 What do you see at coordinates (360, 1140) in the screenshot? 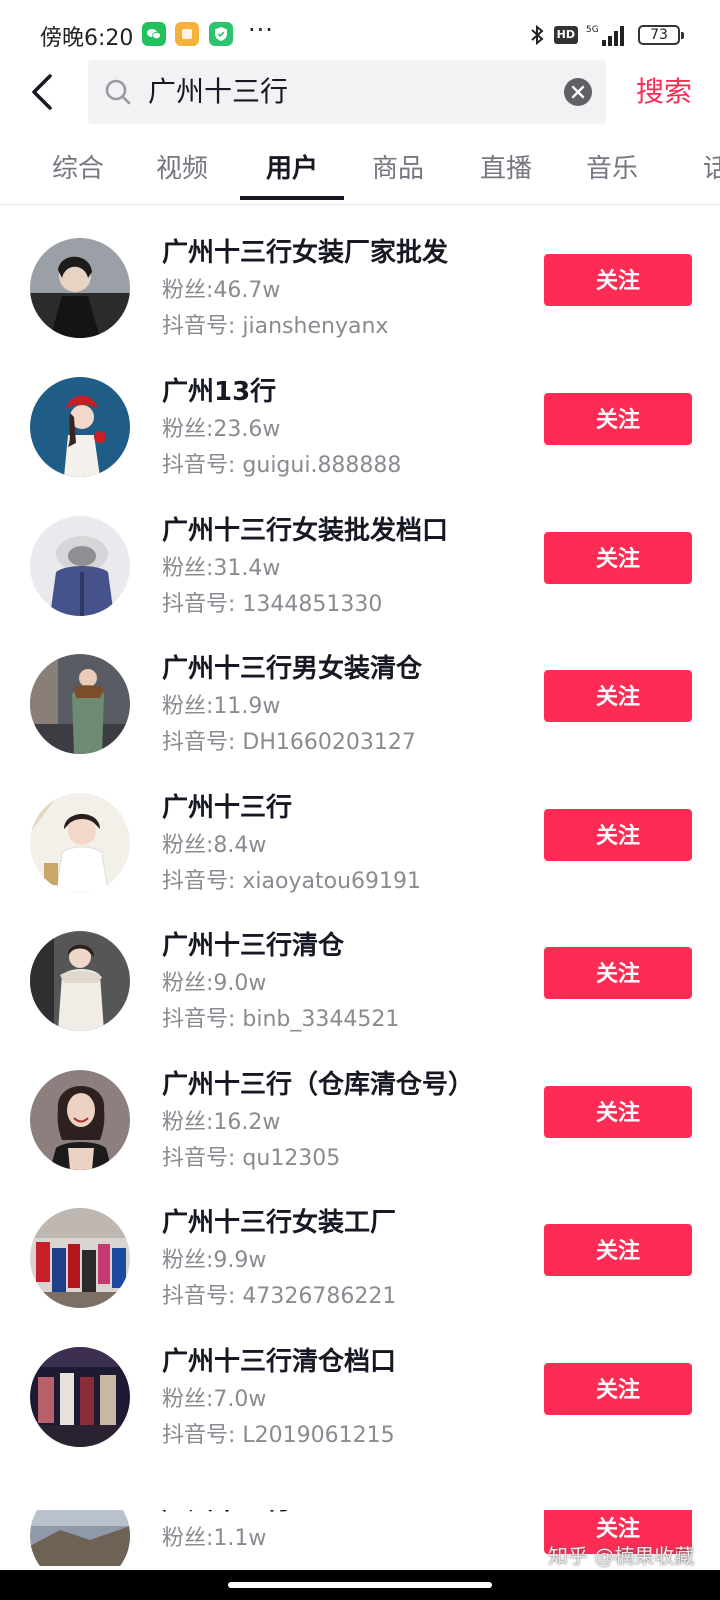
I see `user-row: 广州十三行（仓库清仓号） 粉丝:16.2w 抖音号: qu12305 关注` at bounding box center [360, 1140].